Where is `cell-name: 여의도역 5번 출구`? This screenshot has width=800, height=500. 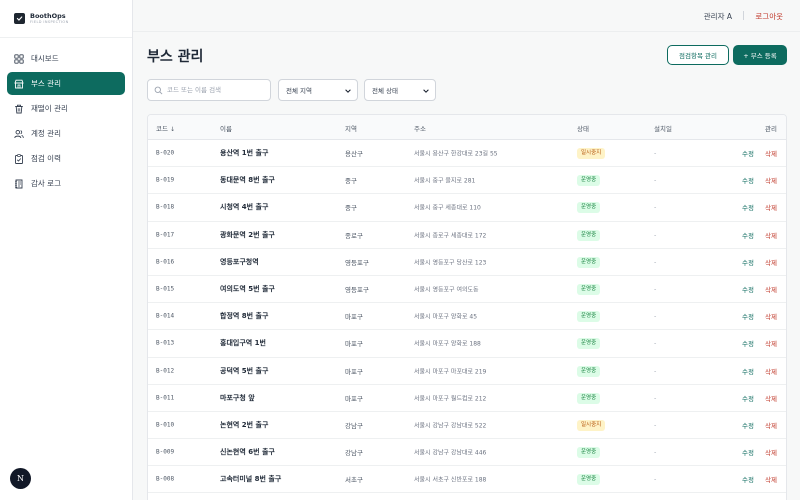
cell-name: 여의도역 5번 출구 is located at coordinates (247, 289).